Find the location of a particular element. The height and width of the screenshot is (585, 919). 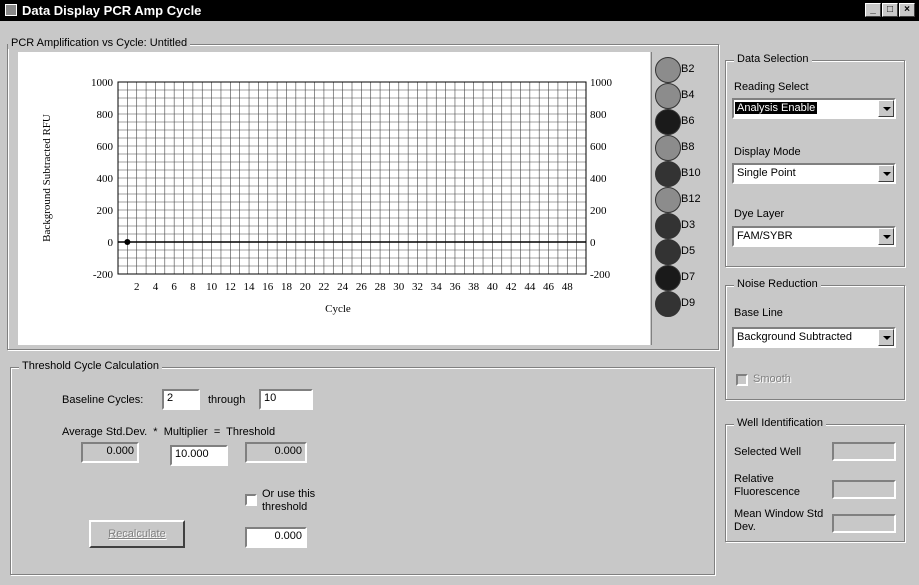

well-label: B6 is located at coordinates (688, 121).